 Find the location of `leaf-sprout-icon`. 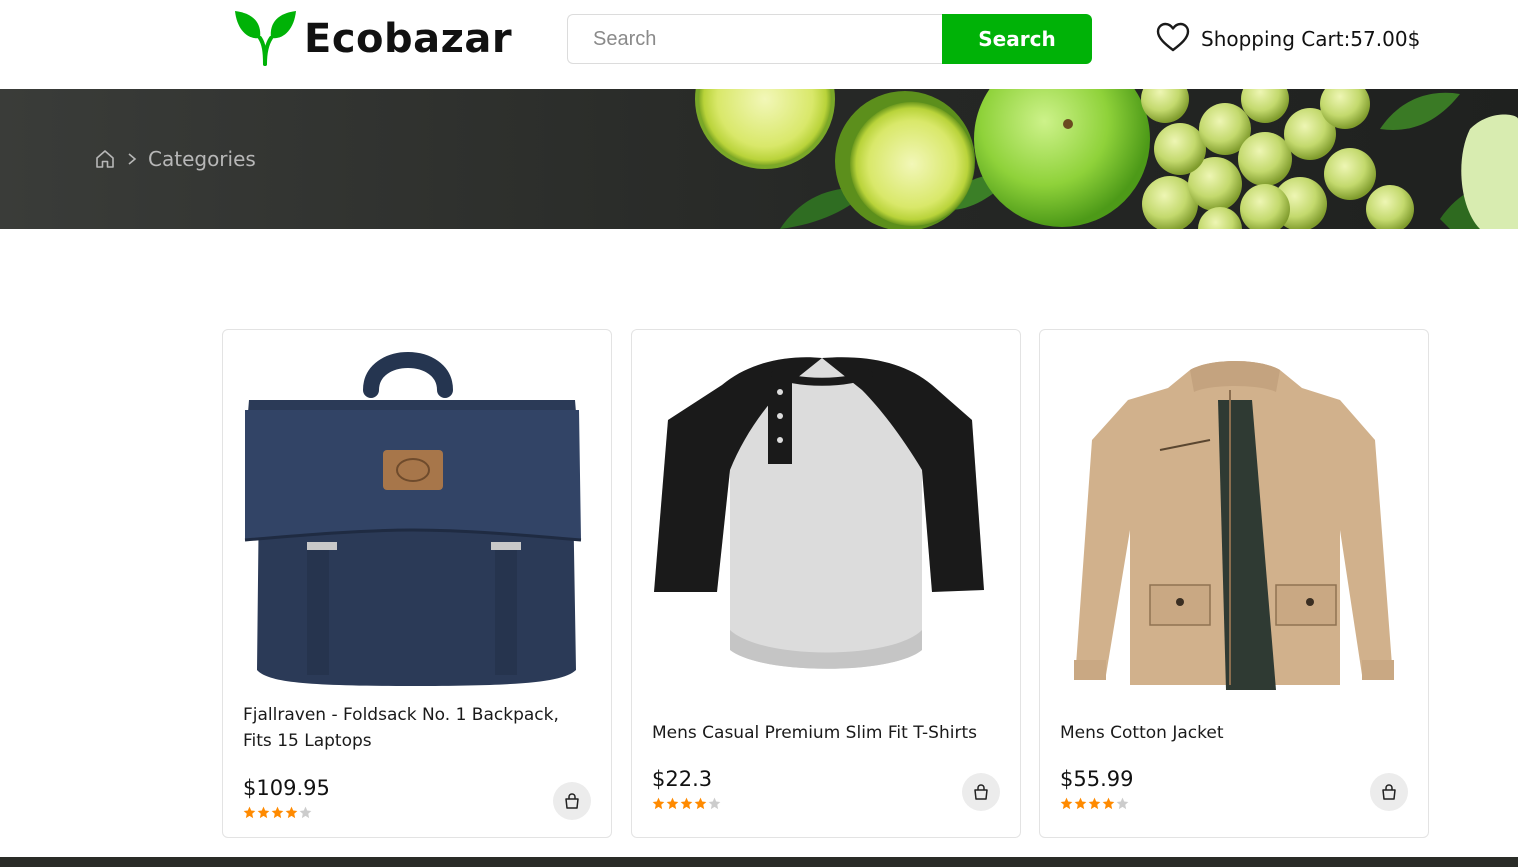

leaf-sprout-icon is located at coordinates (265, 39).